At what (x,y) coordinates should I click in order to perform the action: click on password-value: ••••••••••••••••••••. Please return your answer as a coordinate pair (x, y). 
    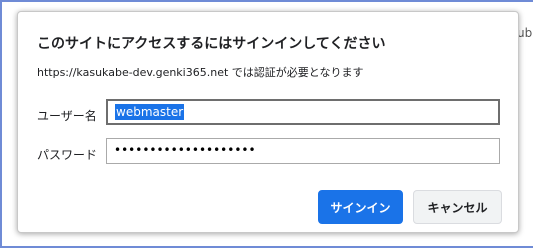
    Looking at the image, I should click on (185, 150).